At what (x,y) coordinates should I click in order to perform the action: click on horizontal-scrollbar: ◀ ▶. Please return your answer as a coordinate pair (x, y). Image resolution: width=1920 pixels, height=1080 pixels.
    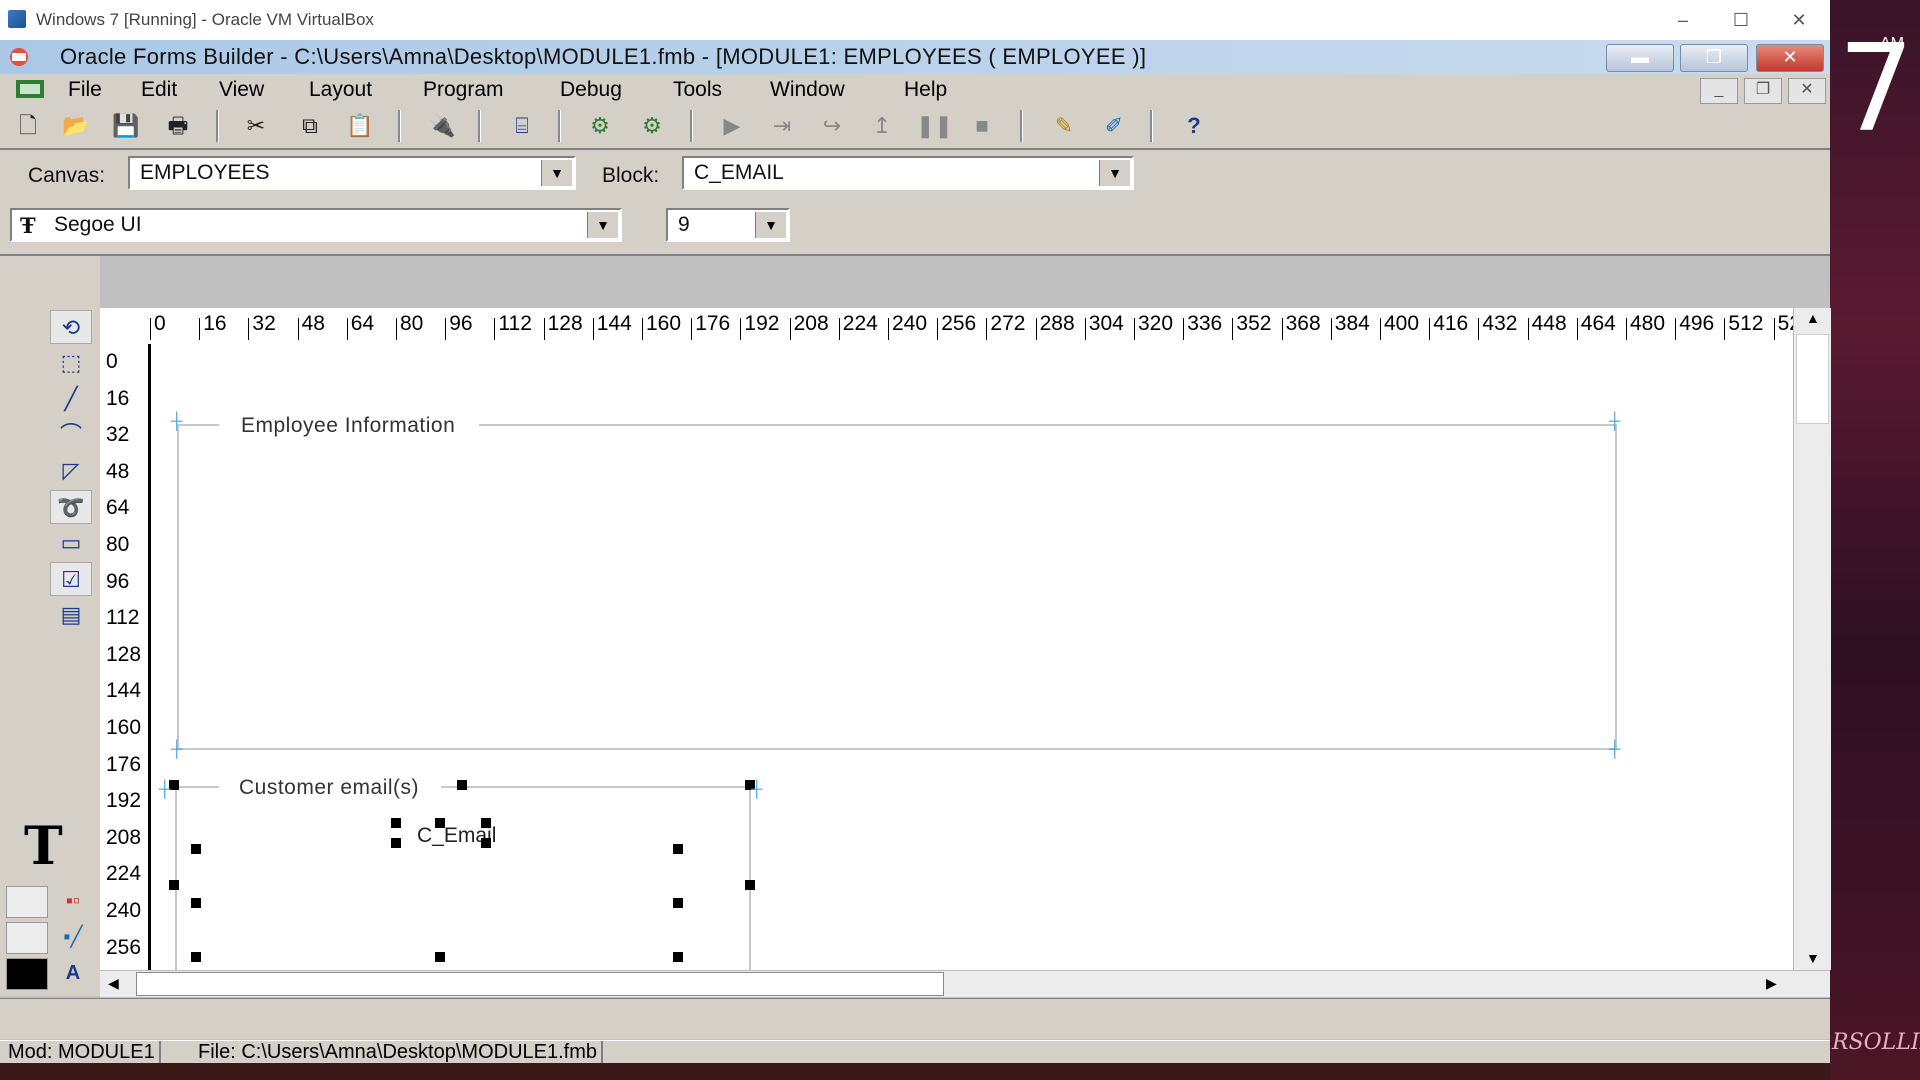
    Looking at the image, I should click on (965, 983).